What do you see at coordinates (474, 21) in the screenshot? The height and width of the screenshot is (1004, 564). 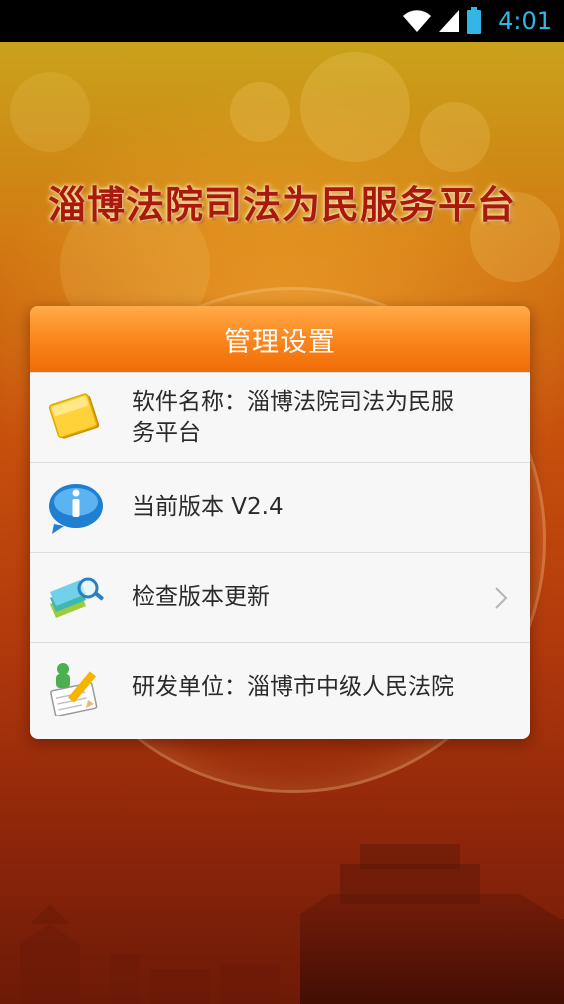 I see `battery-icon` at bounding box center [474, 21].